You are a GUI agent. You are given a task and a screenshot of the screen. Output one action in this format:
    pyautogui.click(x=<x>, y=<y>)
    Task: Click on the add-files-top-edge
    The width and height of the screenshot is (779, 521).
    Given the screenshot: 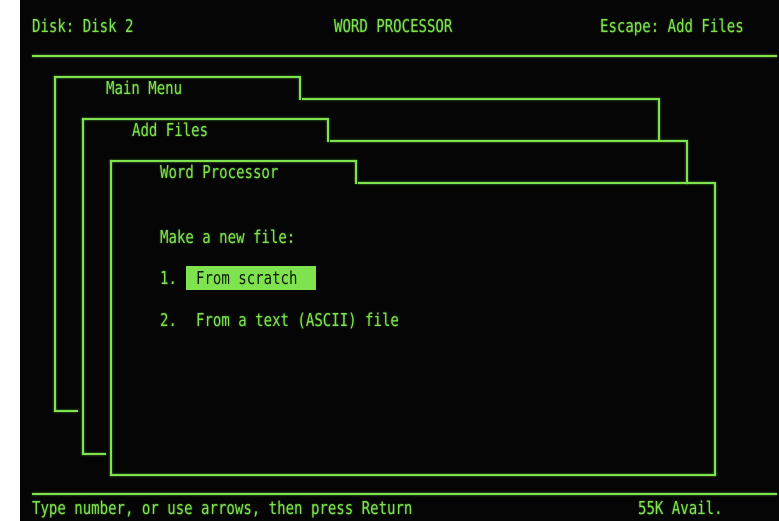 What is the action you would take?
    pyautogui.click(x=508, y=141)
    